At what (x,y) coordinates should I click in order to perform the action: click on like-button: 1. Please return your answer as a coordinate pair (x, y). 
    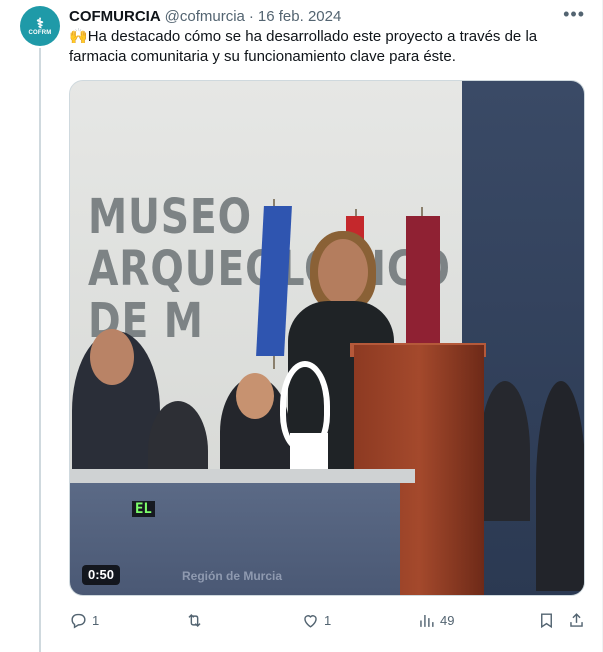
    Looking at the image, I should click on (316, 620).